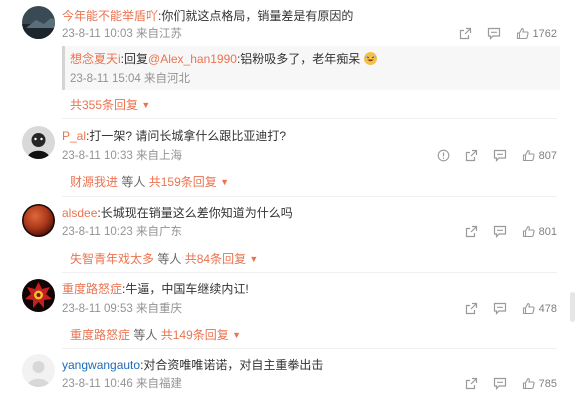 The width and height of the screenshot is (577, 407). Describe the element at coordinates (547, 383) in the screenshot. I see `like-count: 785` at that location.